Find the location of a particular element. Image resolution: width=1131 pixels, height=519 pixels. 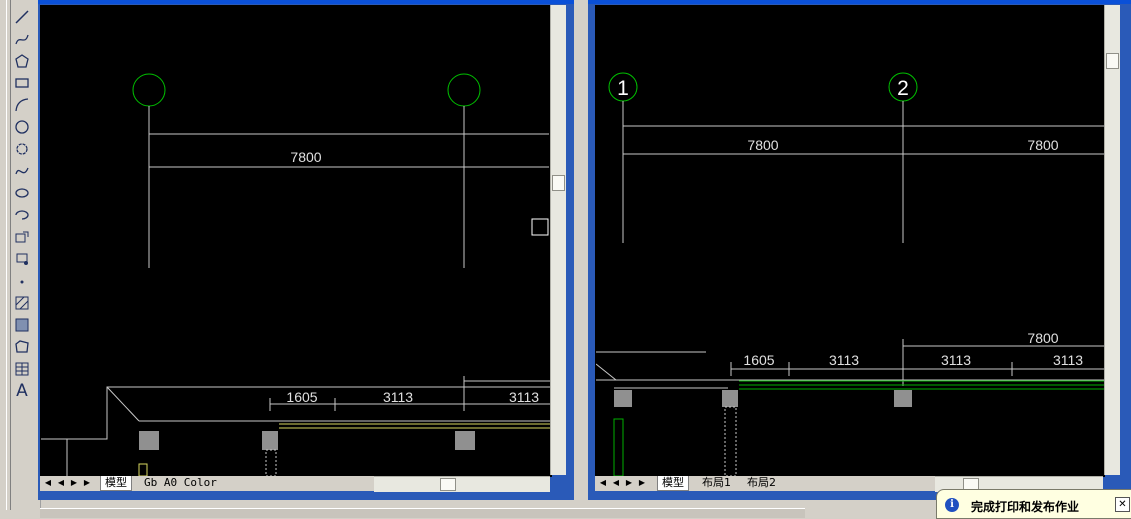

table-icon is located at coordinates (22, 369).